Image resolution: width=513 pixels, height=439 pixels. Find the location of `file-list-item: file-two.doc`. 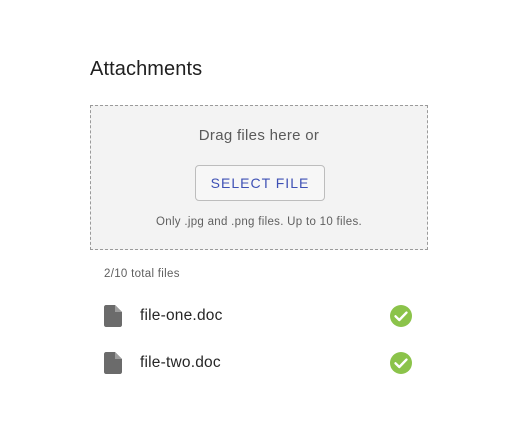

file-list-item: file-two.doc is located at coordinates (260, 364).